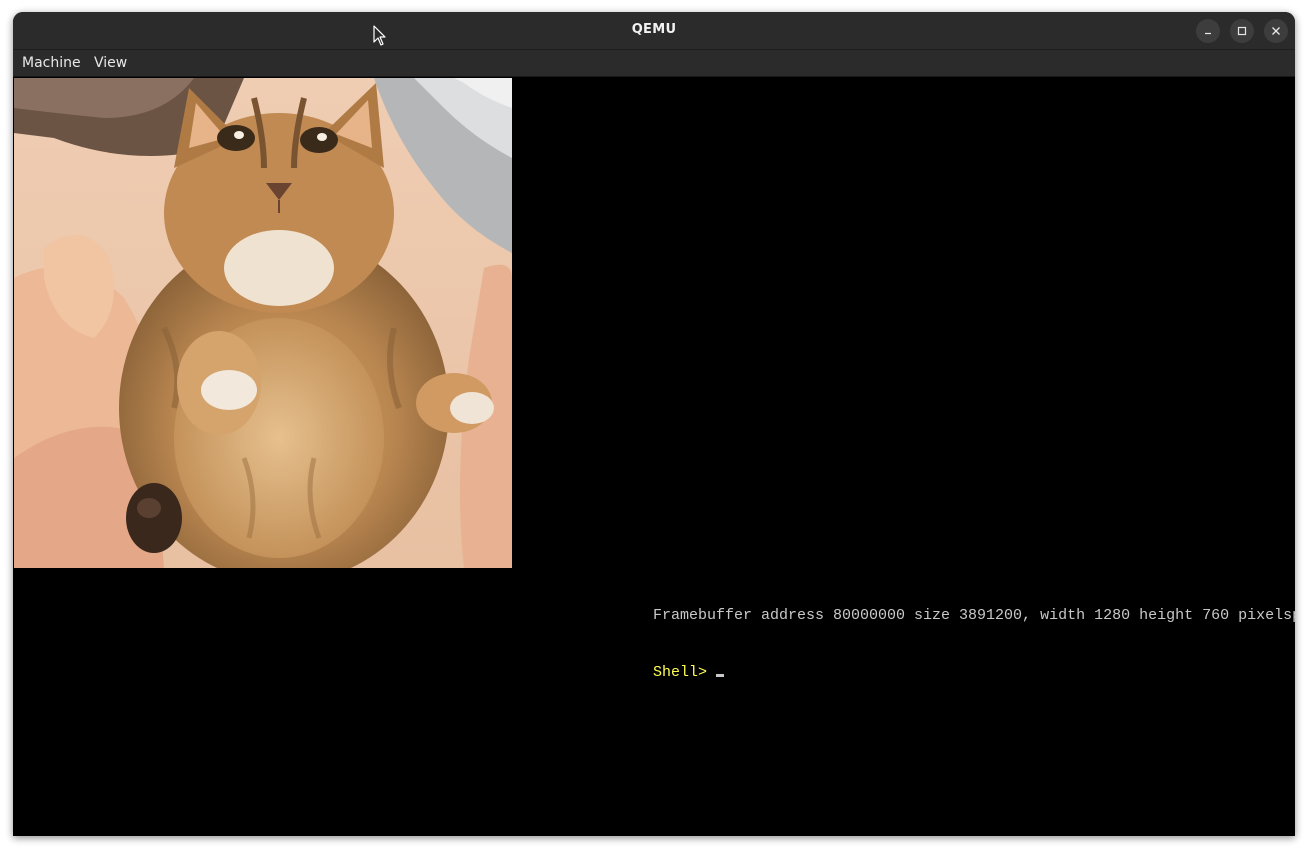 The image size is (1308, 852). I want to click on close-icon, so click(1276, 31).